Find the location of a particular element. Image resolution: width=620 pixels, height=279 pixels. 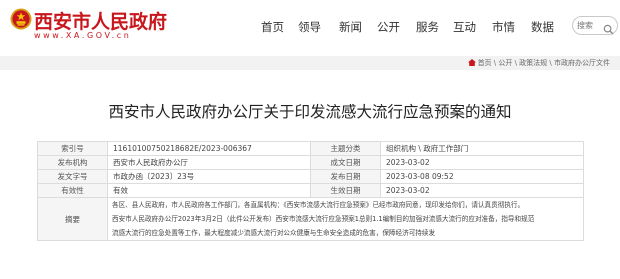

nav-item-city-info: 市情 is located at coordinates (503, 27).